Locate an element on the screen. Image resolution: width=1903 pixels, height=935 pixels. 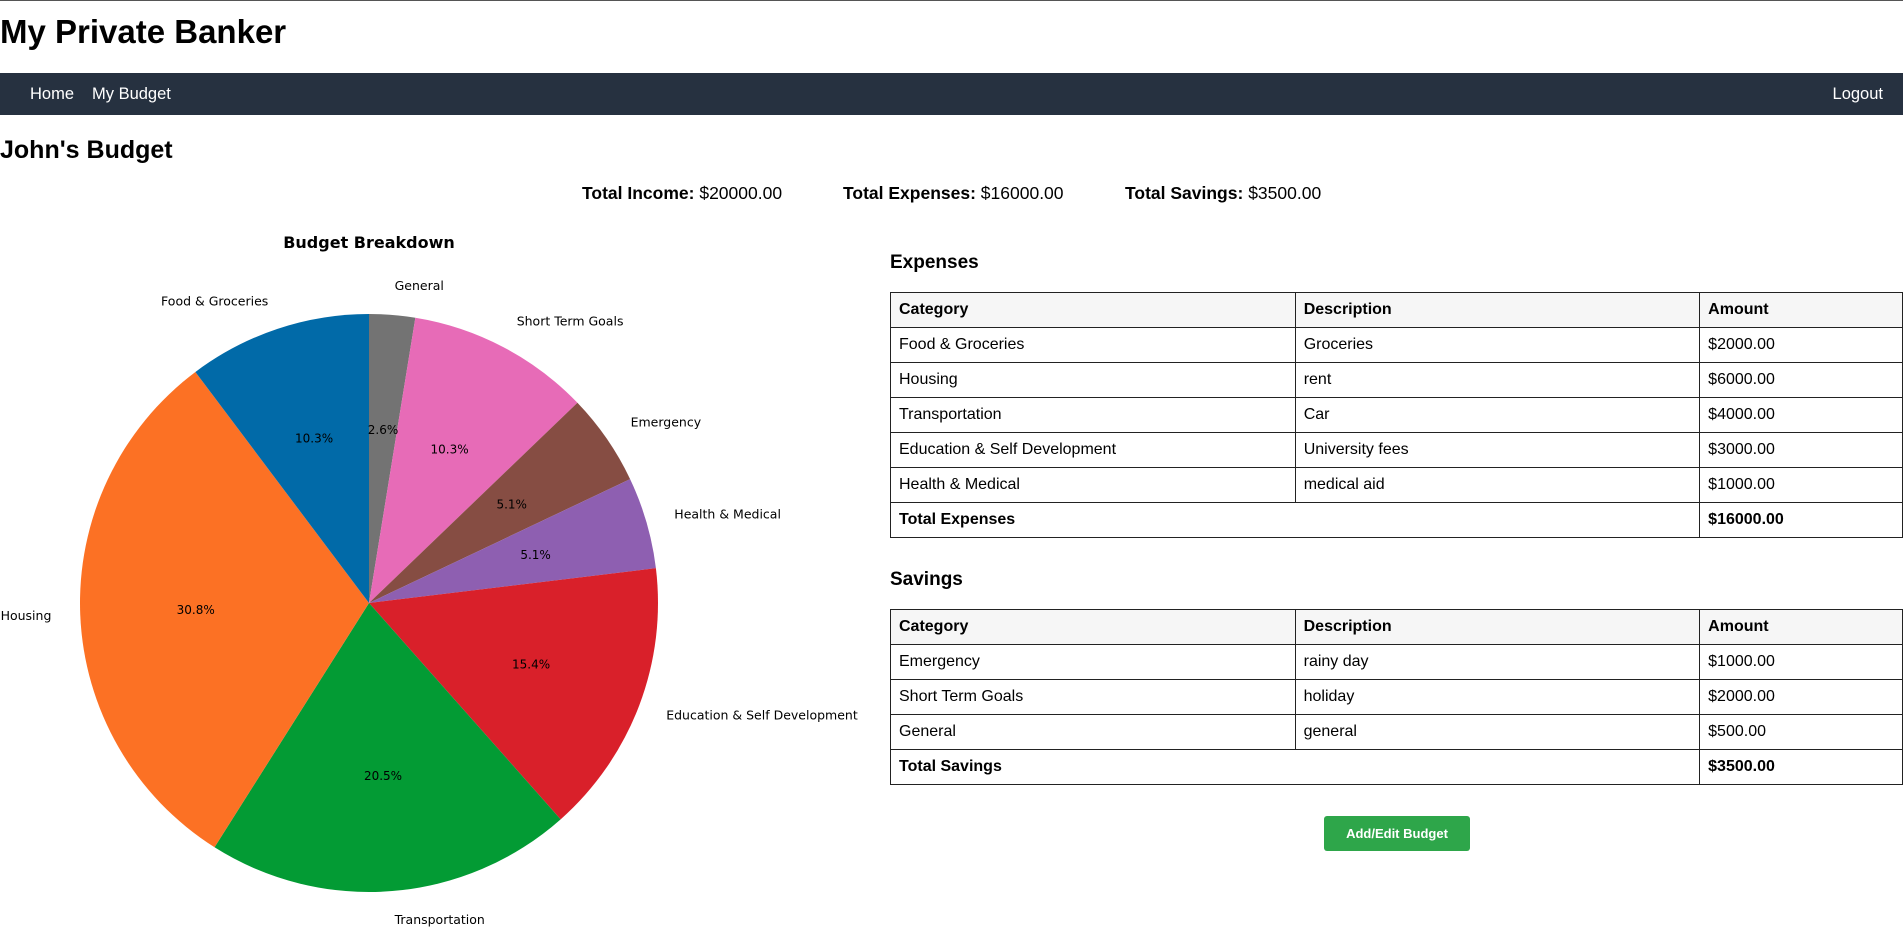
pie-category-label: Health & Medical is located at coordinates (727, 514).